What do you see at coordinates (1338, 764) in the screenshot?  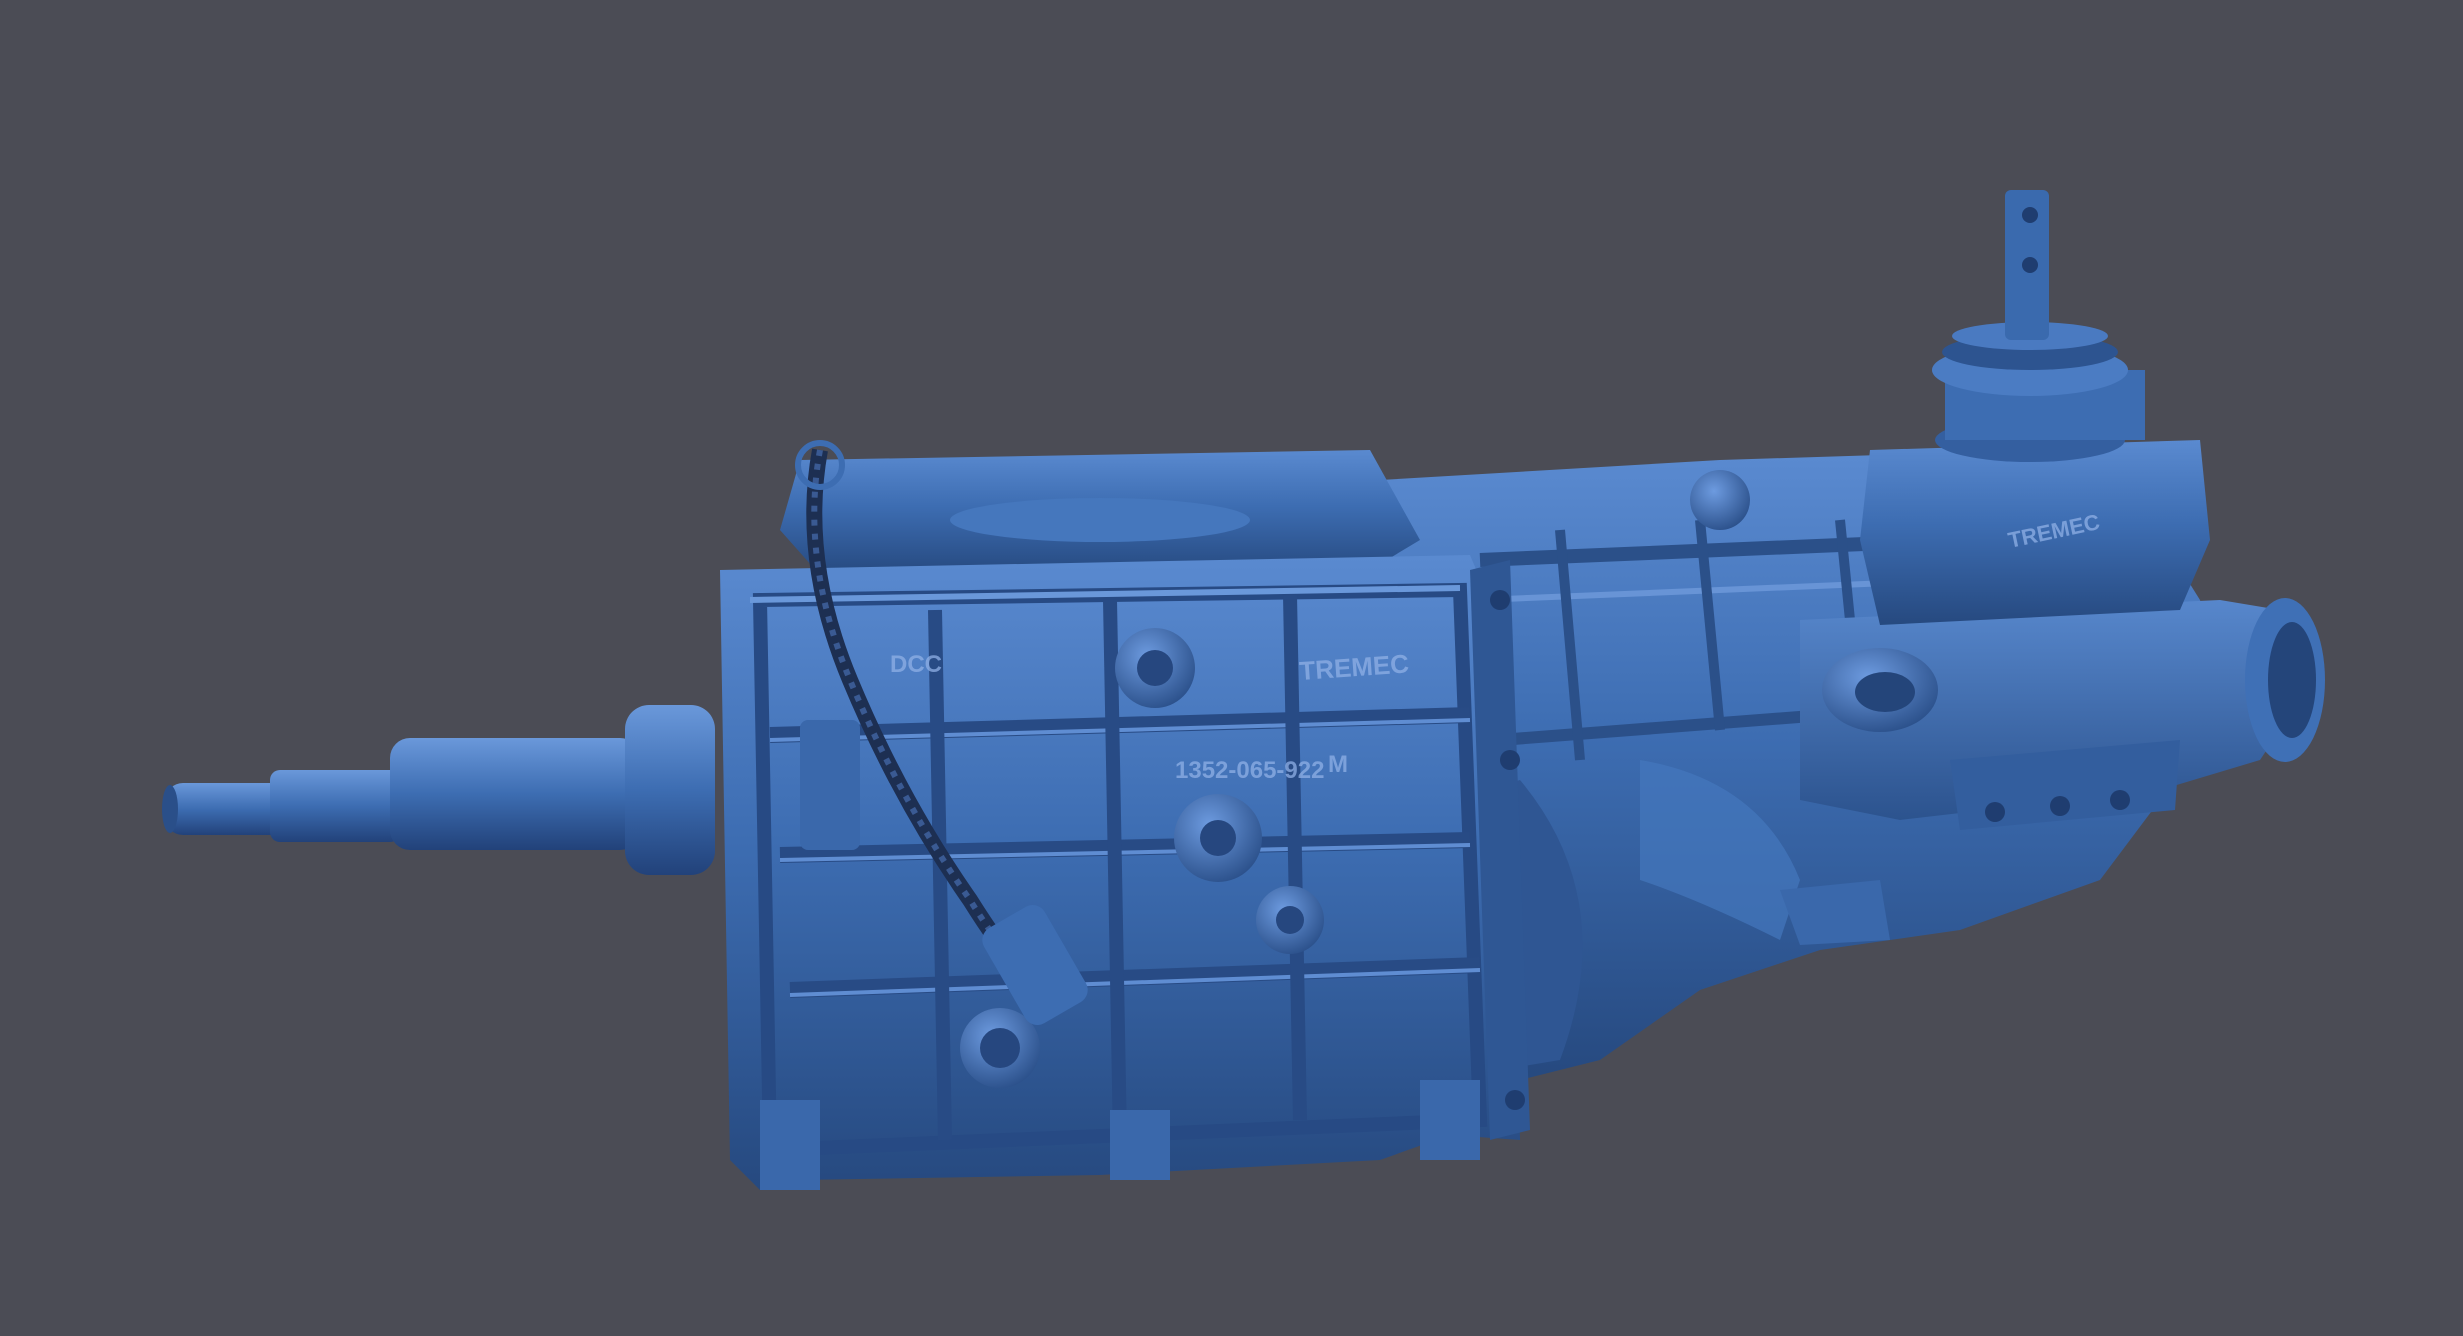 I see `part-suffix-marking: M` at bounding box center [1338, 764].